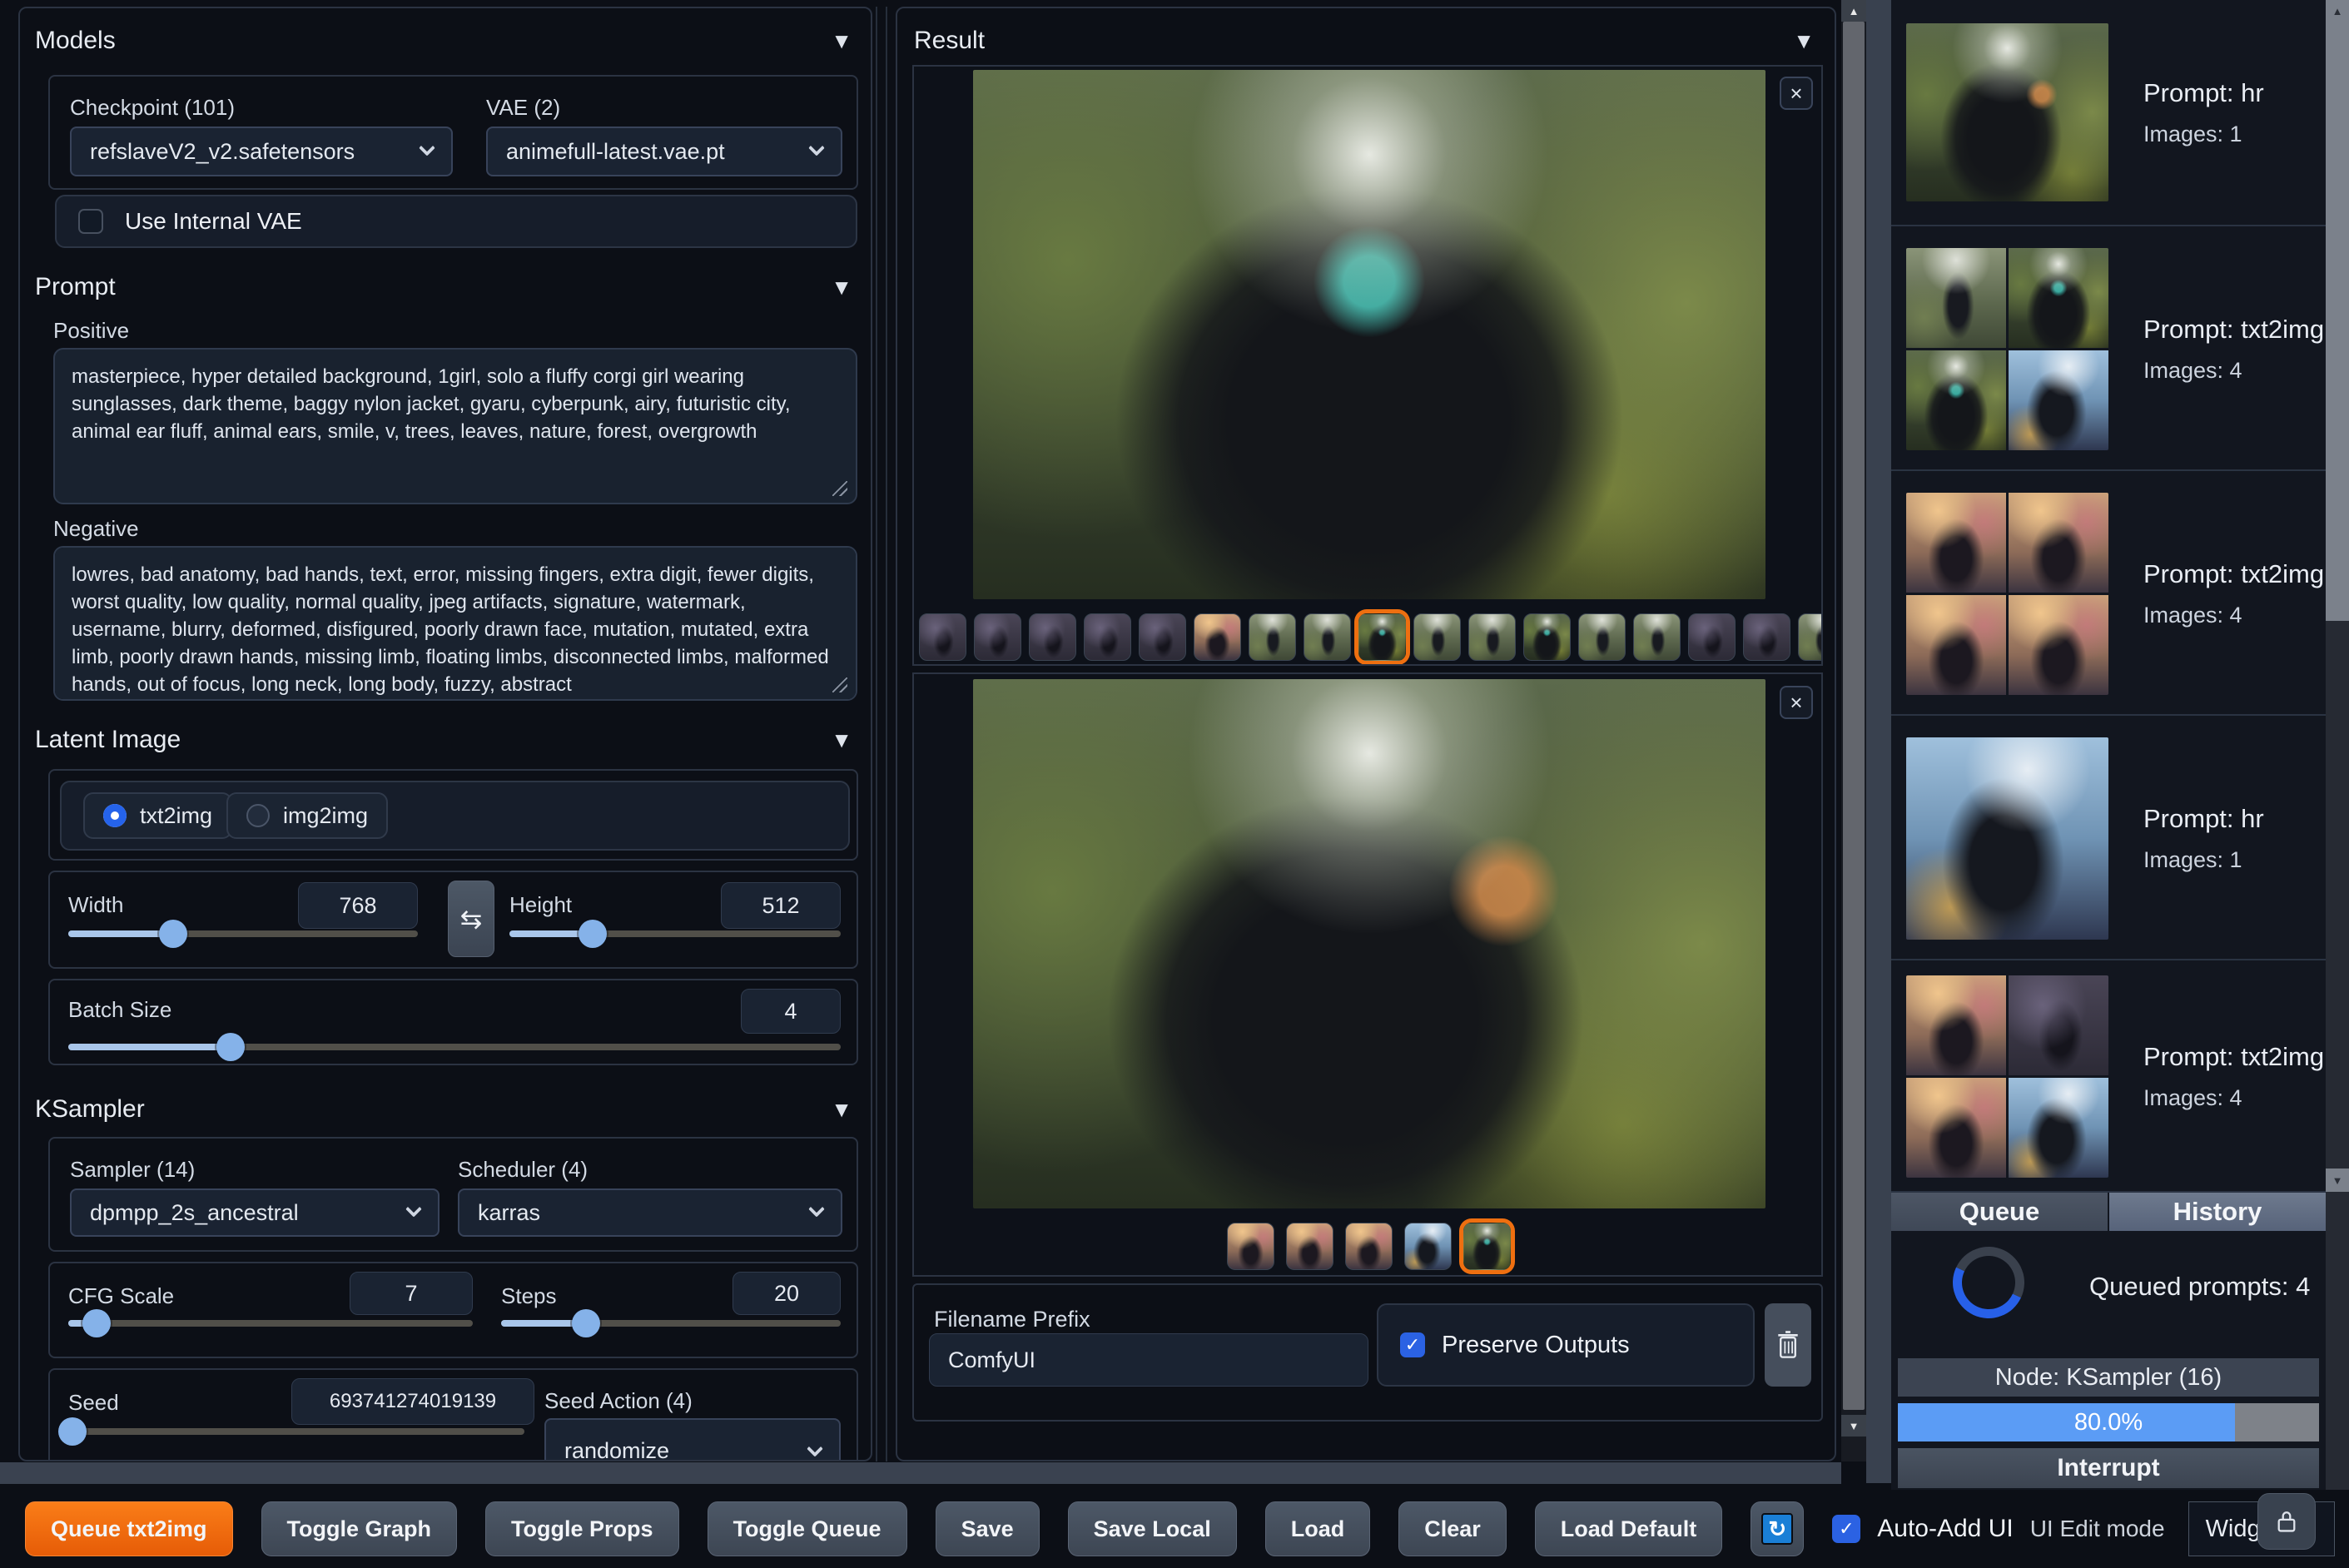  Describe the element at coordinates (787, 1293) in the screenshot. I see `steps-input` at that location.